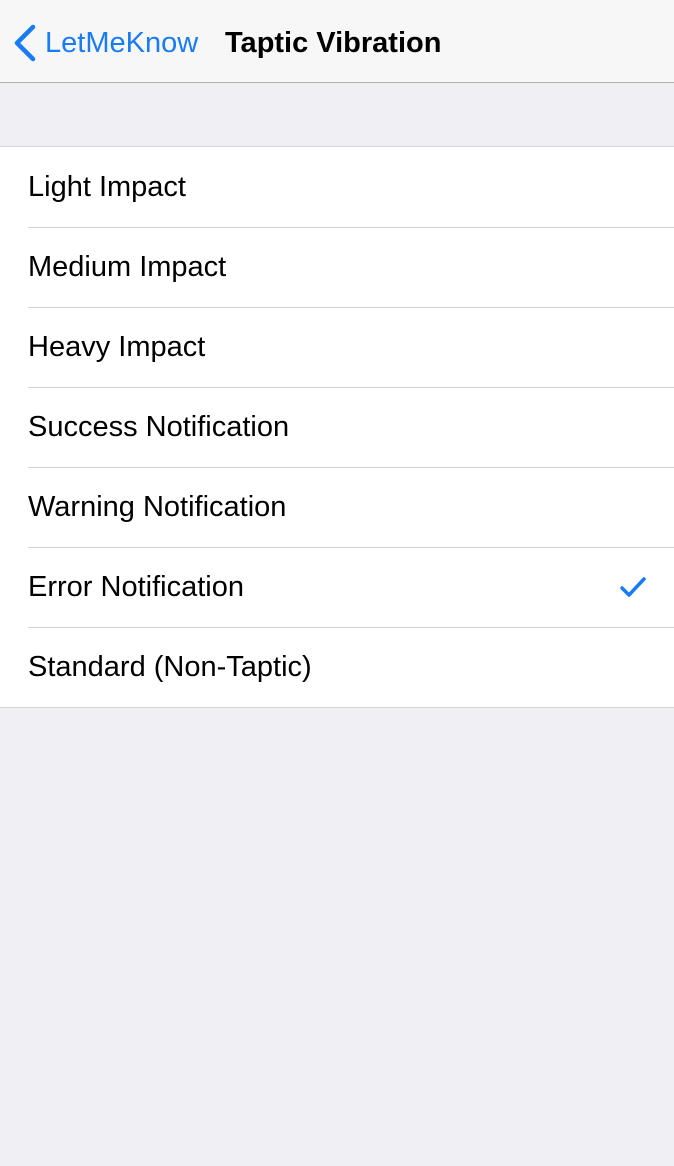 This screenshot has height=1166, width=674. I want to click on option-label: Warning Notification, so click(157, 507).